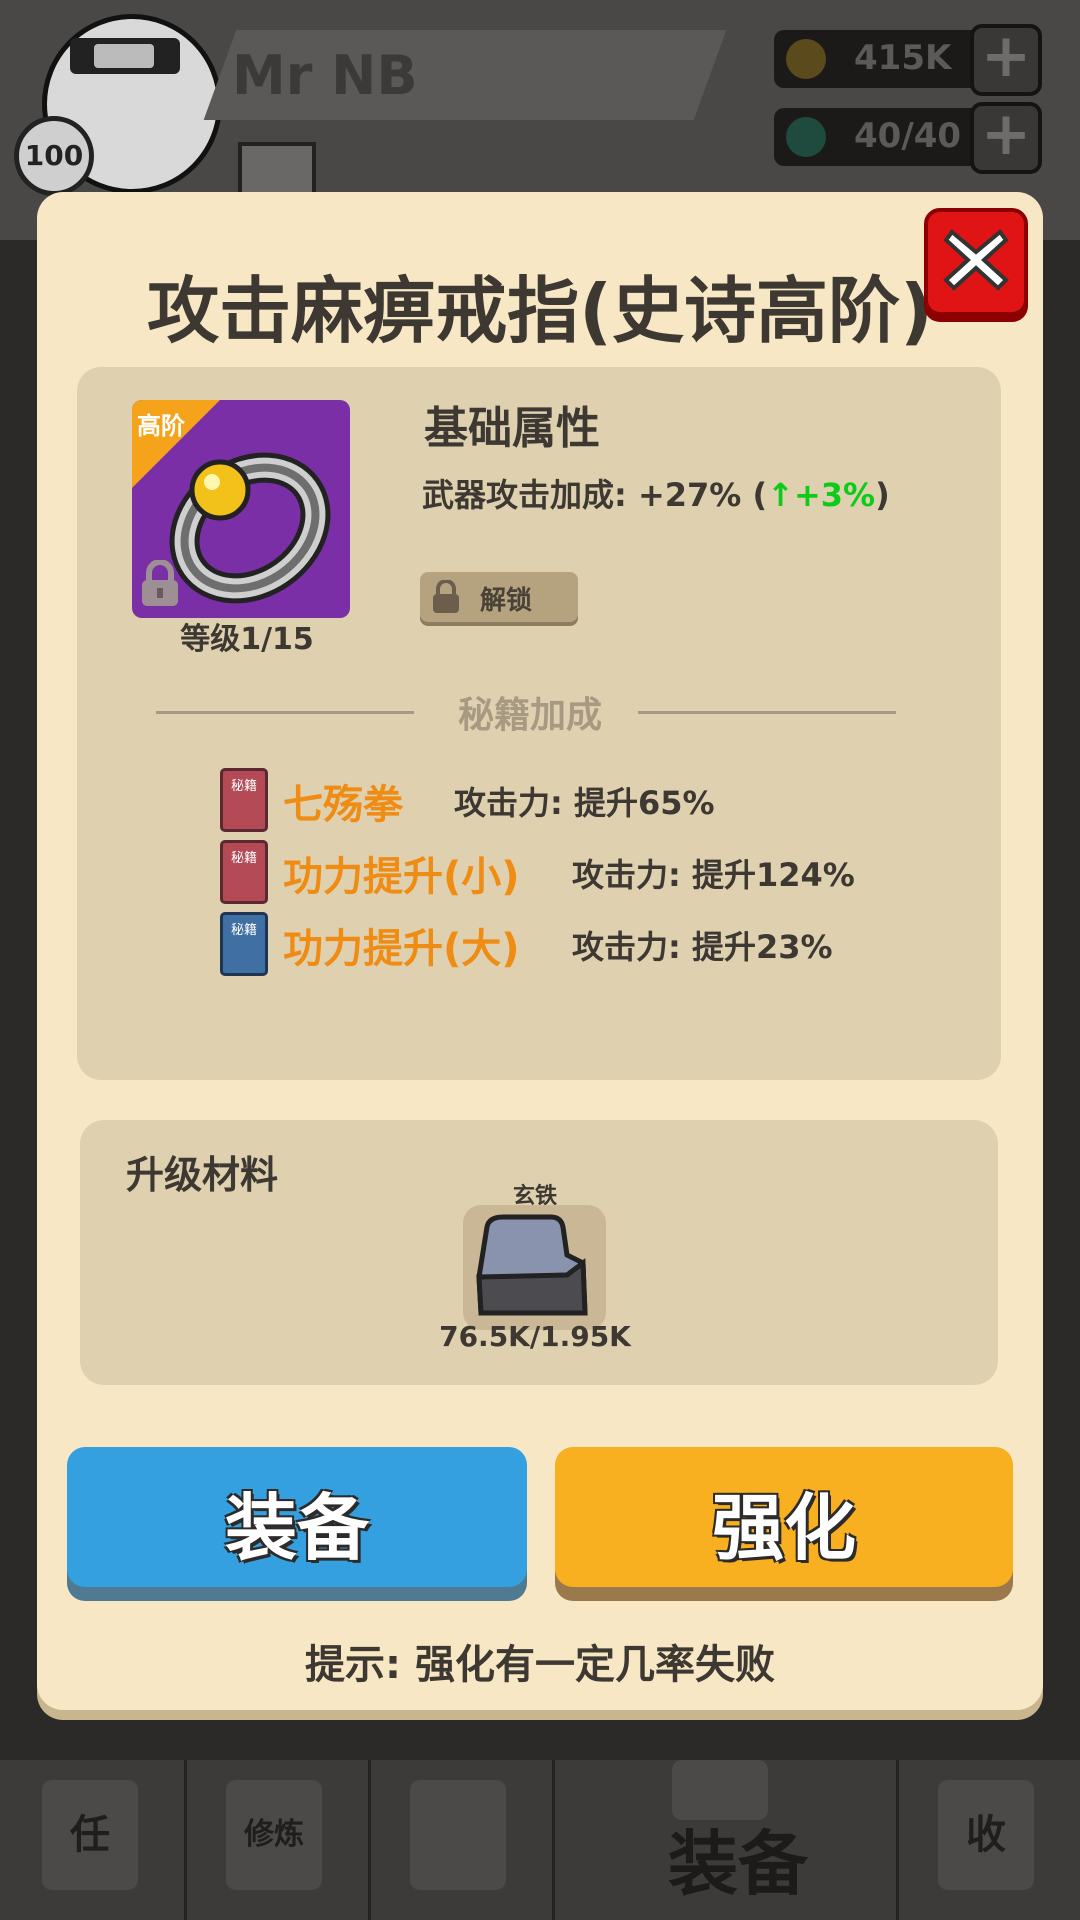 The height and width of the screenshot is (1920, 1080). What do you see at coordinates (401, 949) in the screenshot?
I see `secret-name: 功力提升(大)` at bounding box center [401, 949].